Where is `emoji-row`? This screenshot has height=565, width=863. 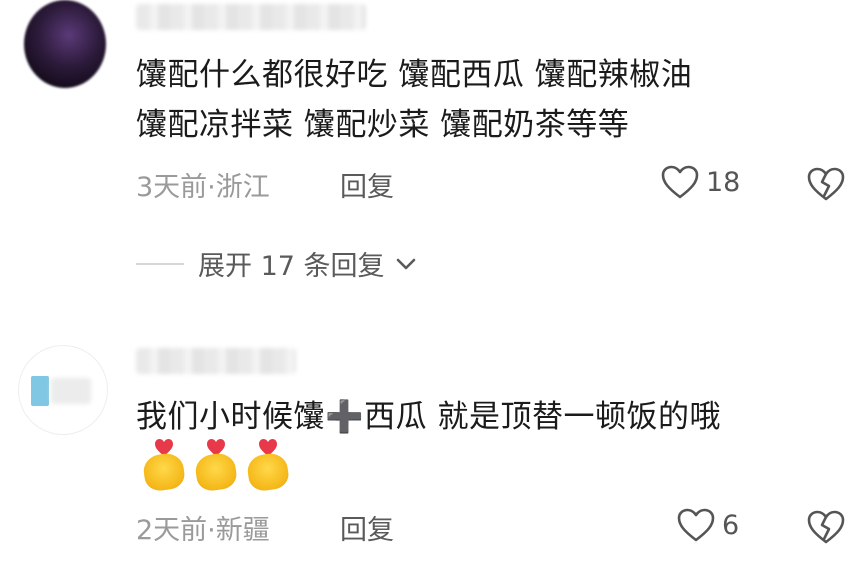
emoji-row is located at coordinates (216, 464).